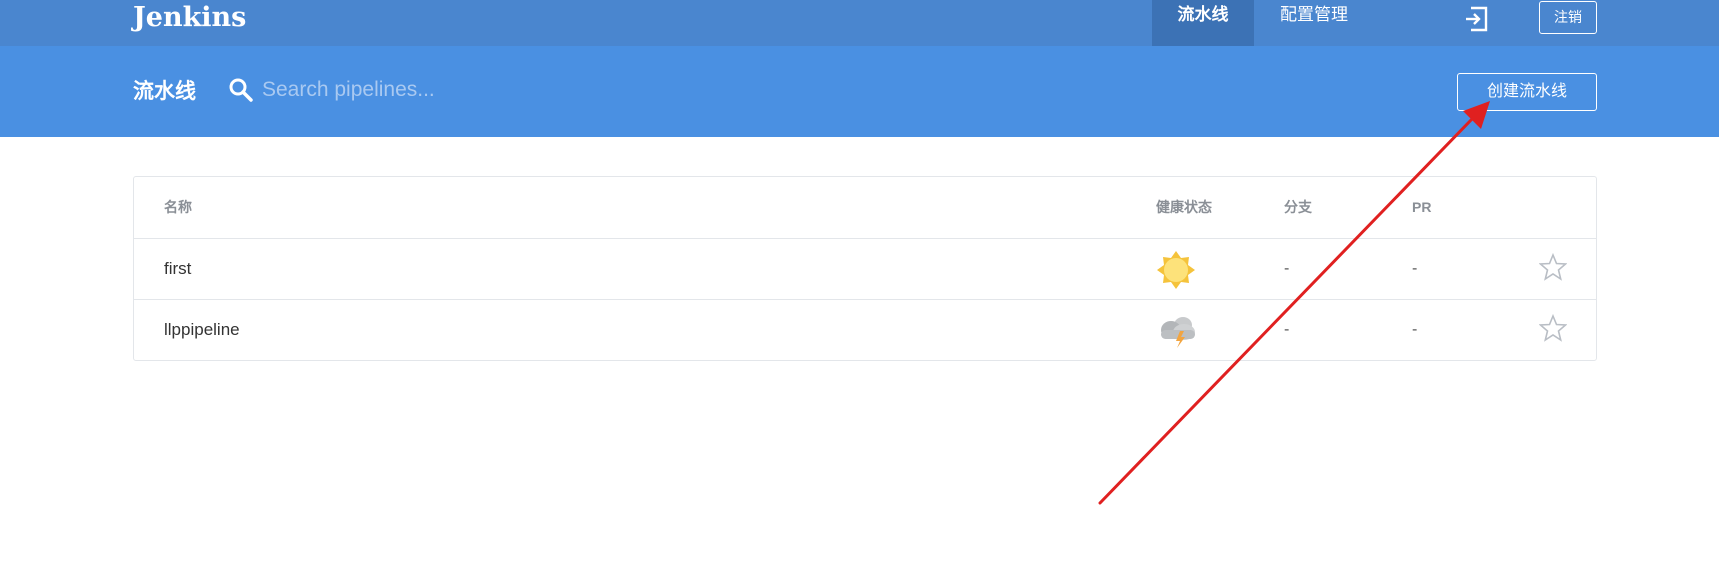  I want to click on search-input, so click(432, 90).